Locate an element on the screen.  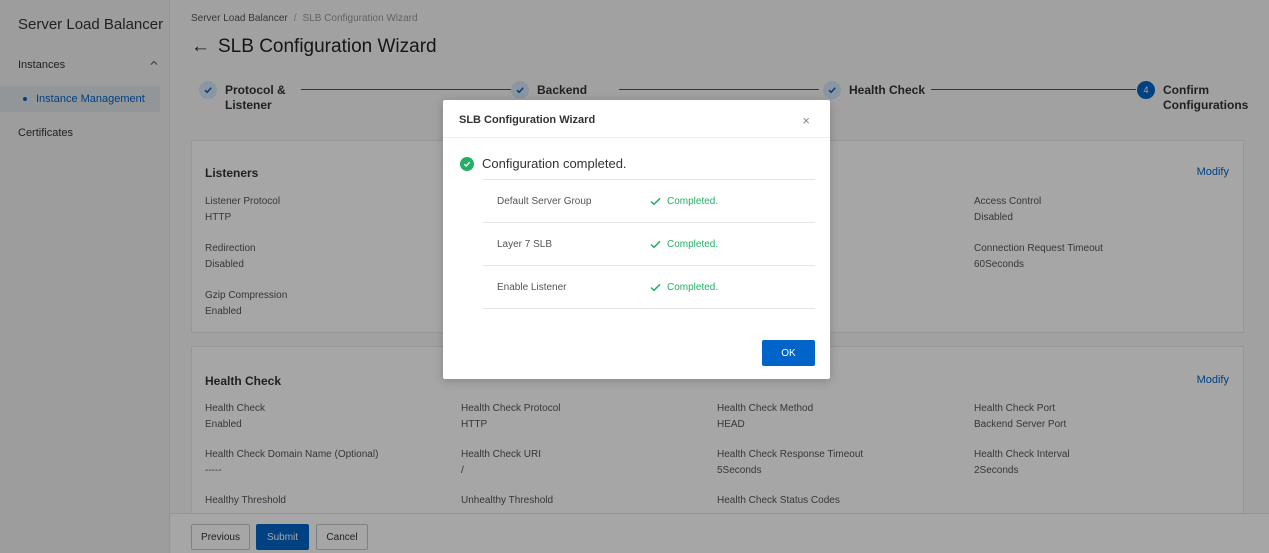
ok-button: OK is located at coordinates (788, 353).